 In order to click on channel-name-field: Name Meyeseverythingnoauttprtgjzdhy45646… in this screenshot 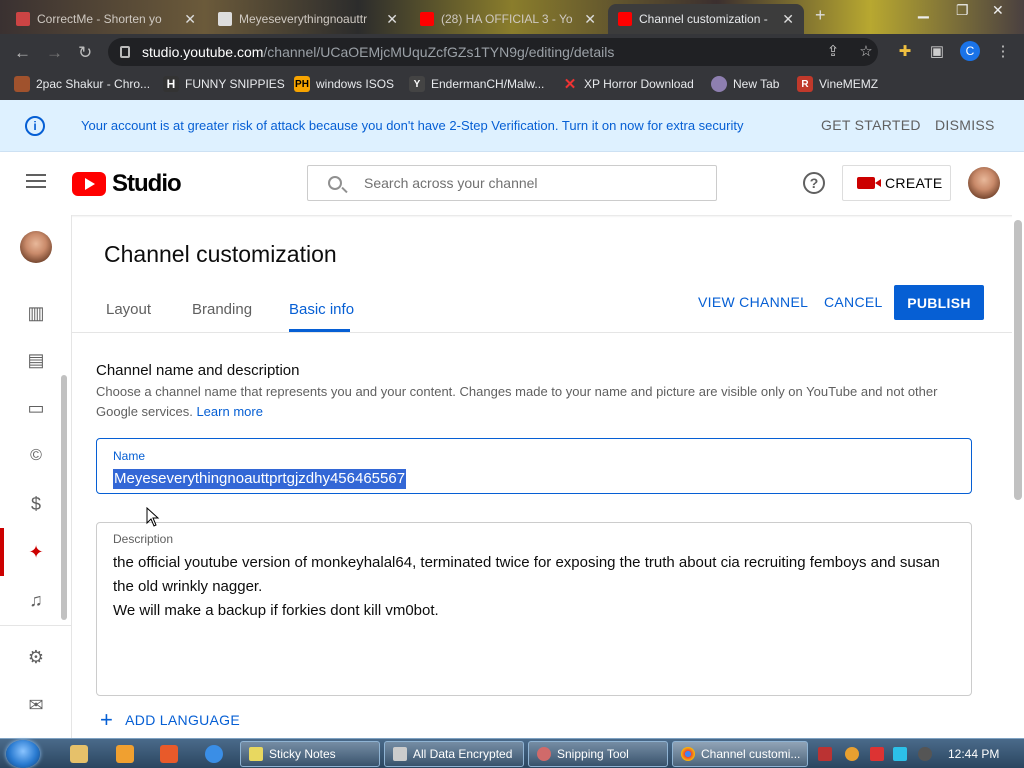, I will do `click(534, 466)`.